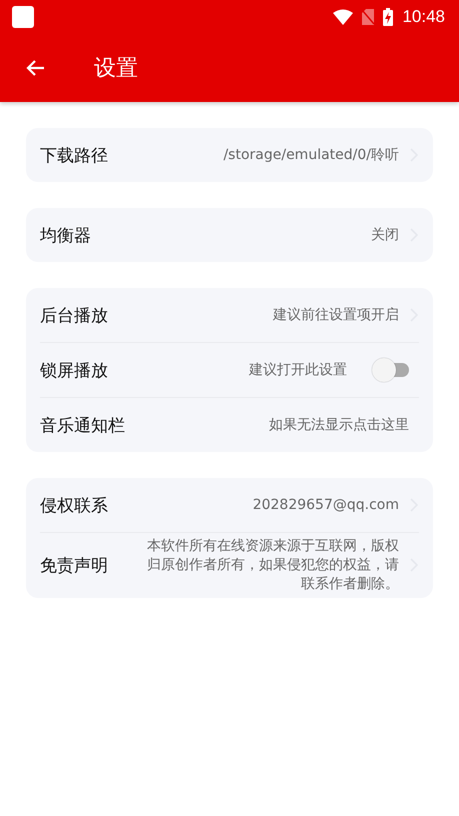  I want to click on setting-value: 202829657@qq.com, so click(325, 505).